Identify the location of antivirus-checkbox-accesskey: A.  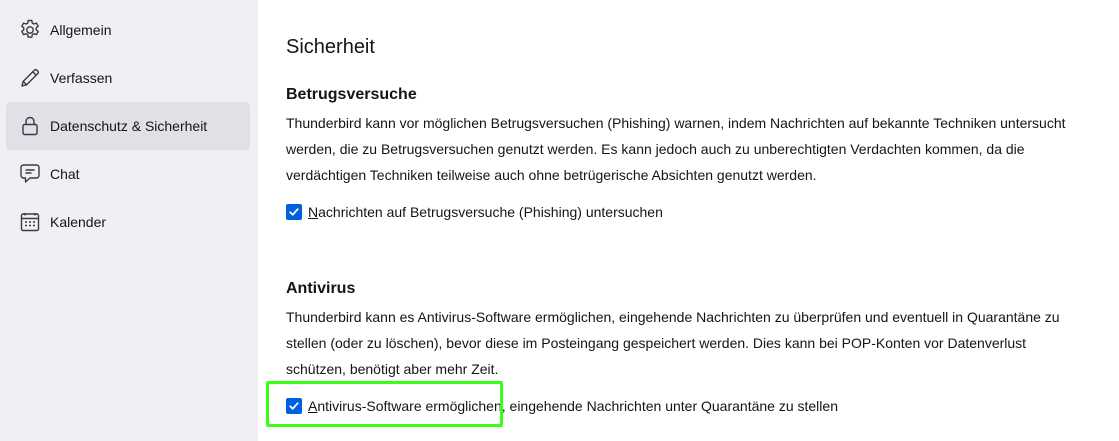
(313, 406).